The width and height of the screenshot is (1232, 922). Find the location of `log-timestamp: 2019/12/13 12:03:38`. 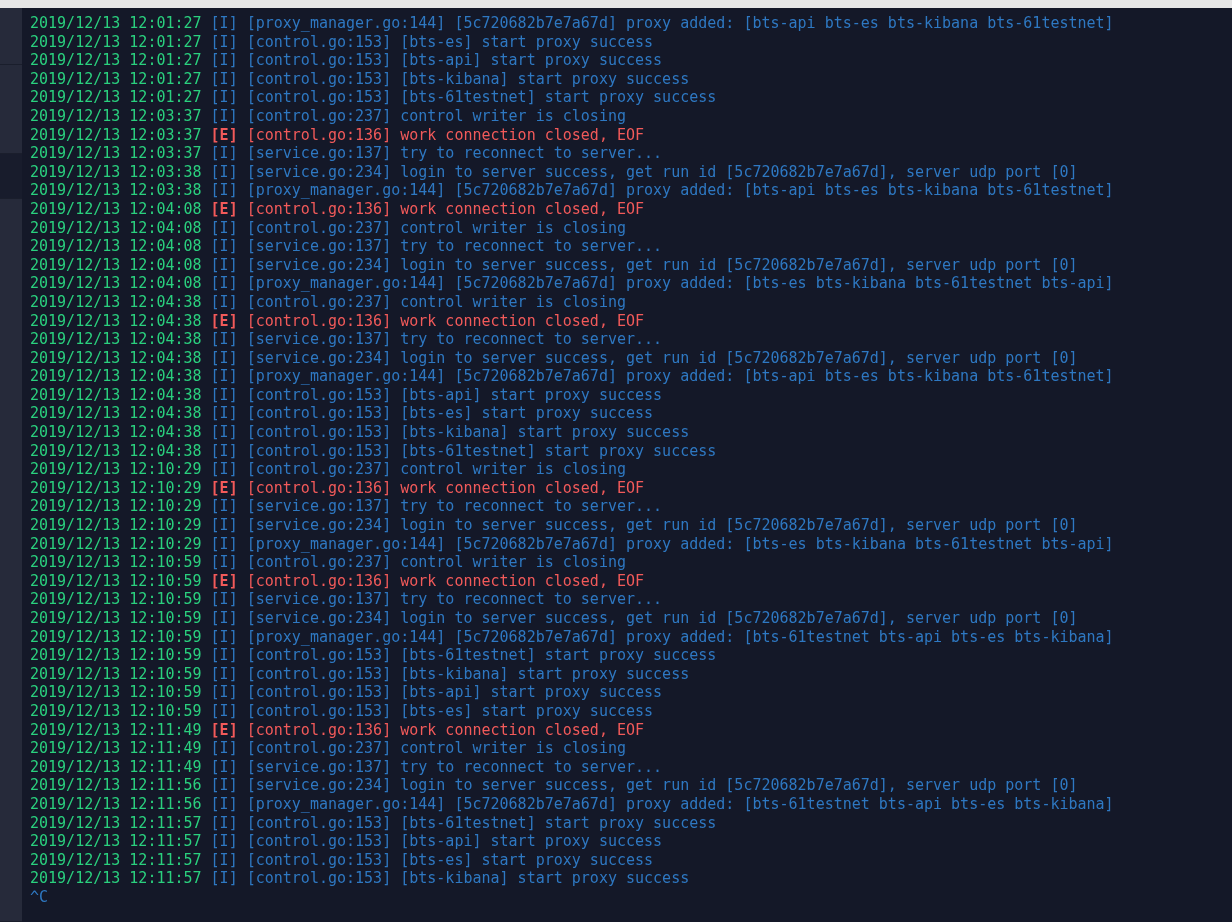

log-timestamp: 2019/12/13 12:03:38 is located at coordinates (116, 172).